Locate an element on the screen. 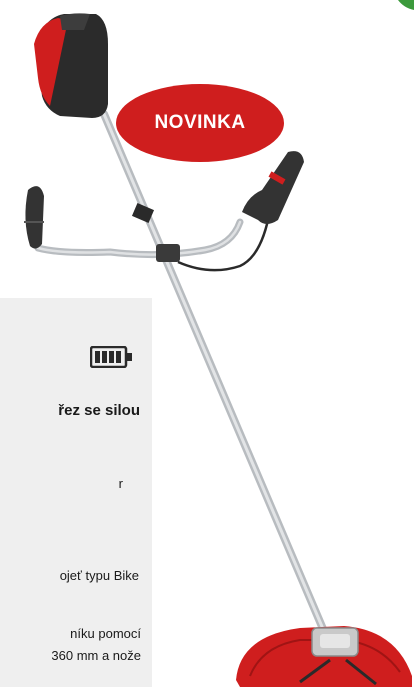 The height and width of the screenshot is (687, 414). new-badge: NOVINKA is located at coordinates (200, 123).